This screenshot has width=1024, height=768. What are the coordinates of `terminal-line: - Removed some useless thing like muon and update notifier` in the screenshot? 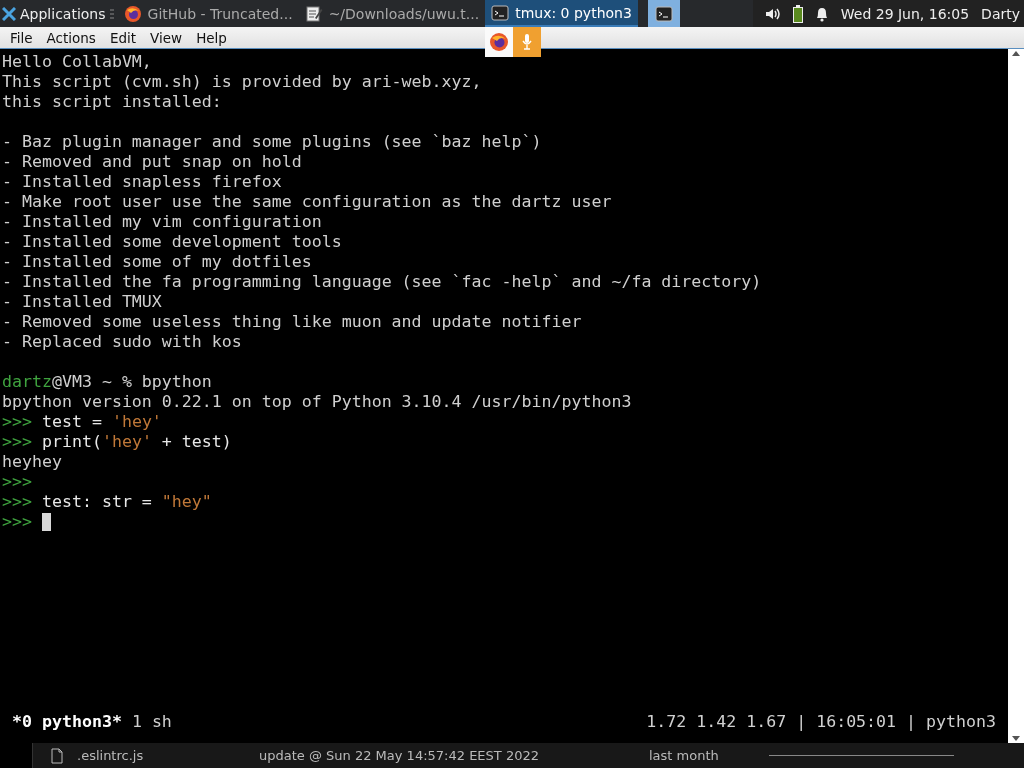 It's located at (292, 322).